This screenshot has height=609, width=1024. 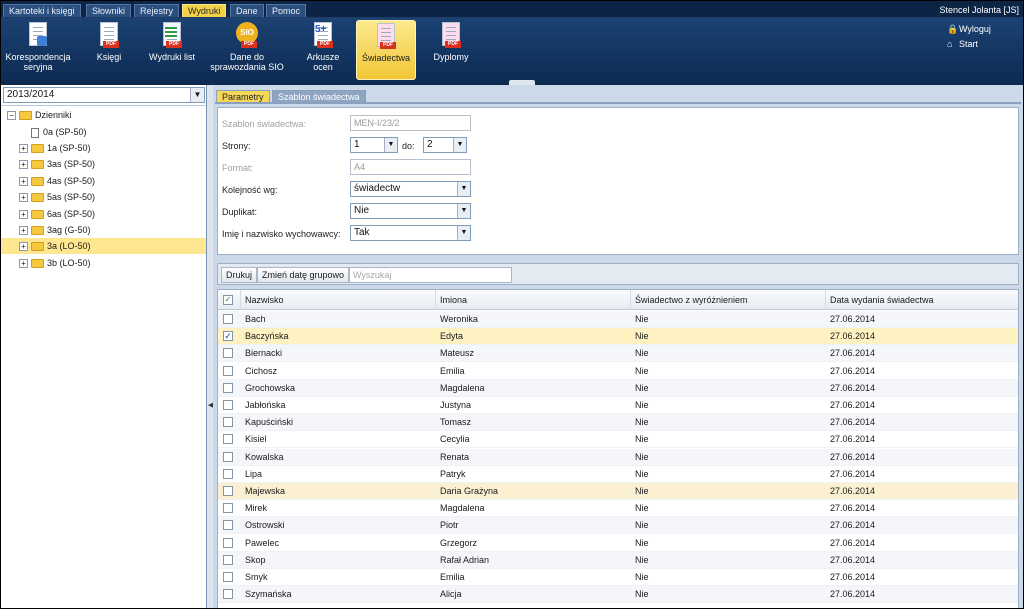 What do you see at coordinates (104, 95) in the screenshot?
I see `school-year-select: 2013/2014 ▼` at bounding box center [104, 95].